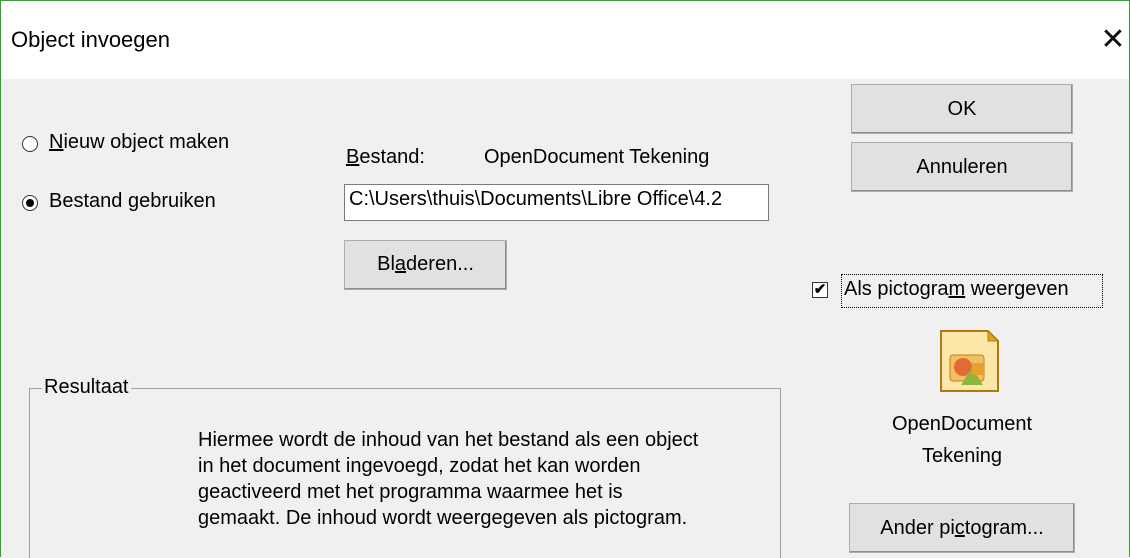 The height and width of the screenshot is (558, 1130). Describe the element at coordinates (597, 157) in the screenshot. I see `file-type-name: OpenDocument Tekening` at that location.